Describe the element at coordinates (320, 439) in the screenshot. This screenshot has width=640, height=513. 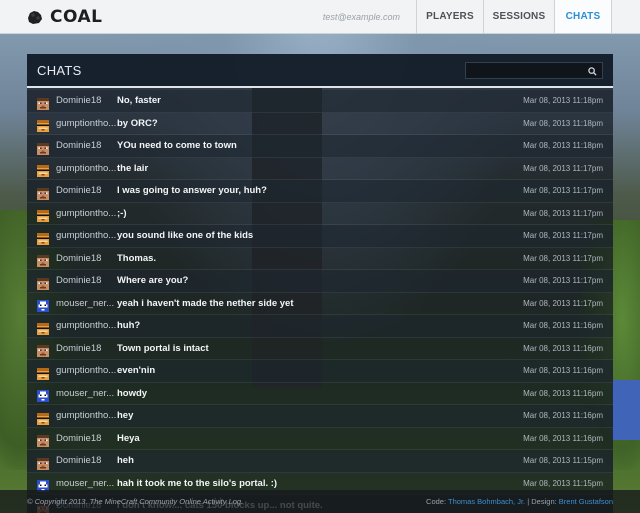
I see `chat-row: Dominie18 Heya Mar 08, 2013 11:16pm` at that location.